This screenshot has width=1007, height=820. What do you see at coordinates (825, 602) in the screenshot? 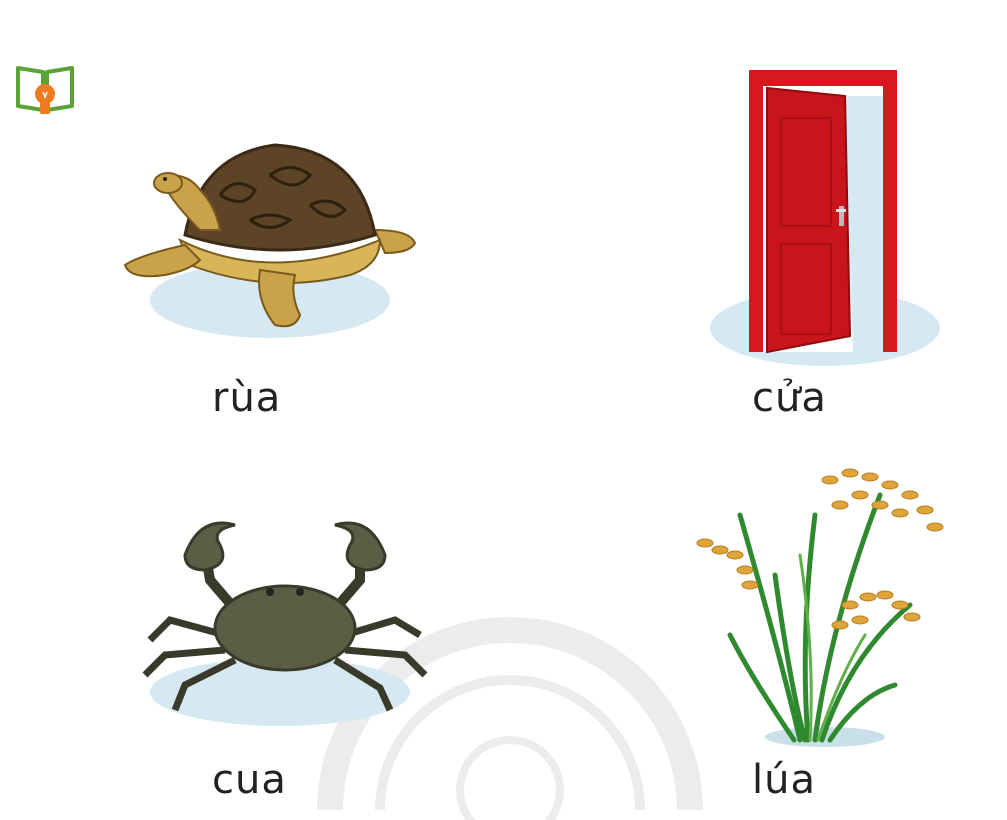
I see `rice-plant-picture` at bounding box center [825, 602].